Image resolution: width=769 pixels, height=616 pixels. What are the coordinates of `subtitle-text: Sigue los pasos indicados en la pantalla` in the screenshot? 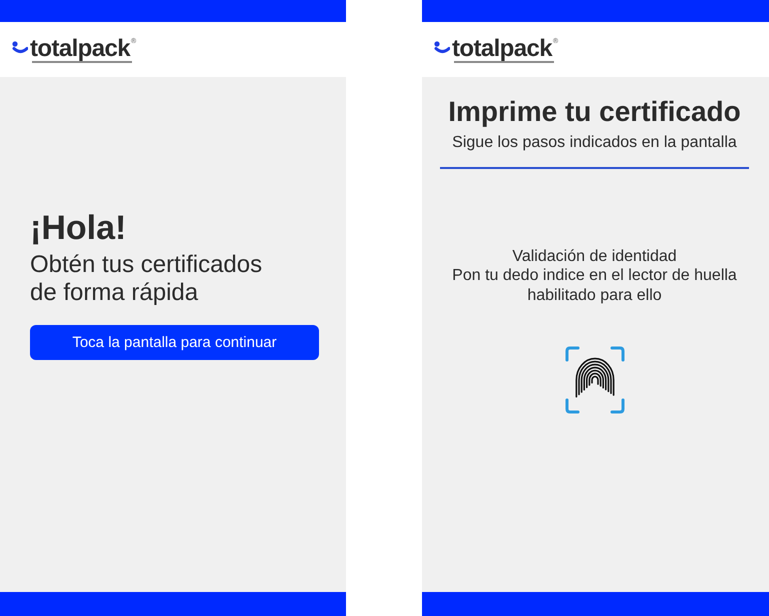 It's located at (594, 143).